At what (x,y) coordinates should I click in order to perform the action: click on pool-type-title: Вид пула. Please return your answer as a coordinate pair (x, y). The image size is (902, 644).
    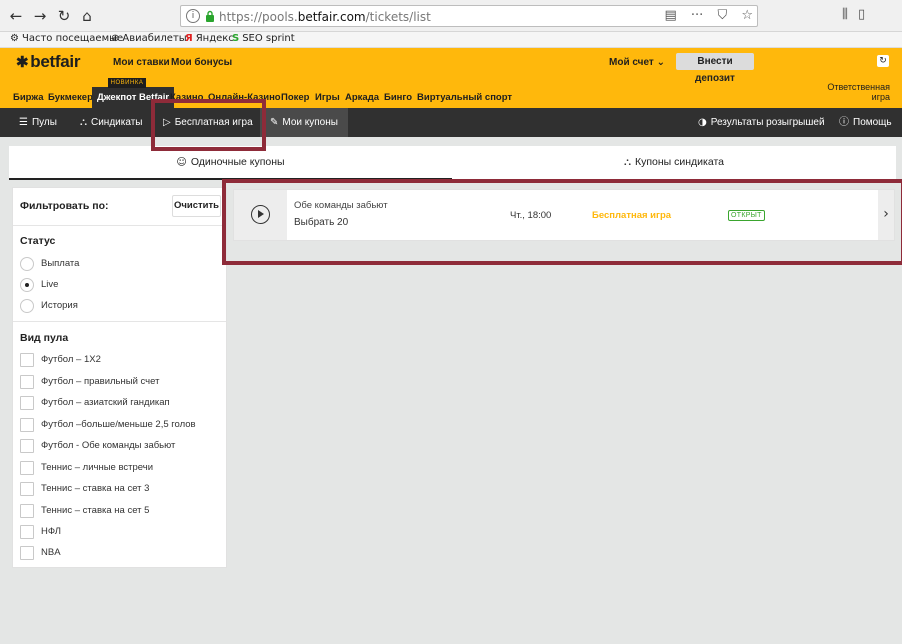
    Looking at the image, I should click on (44, 338).